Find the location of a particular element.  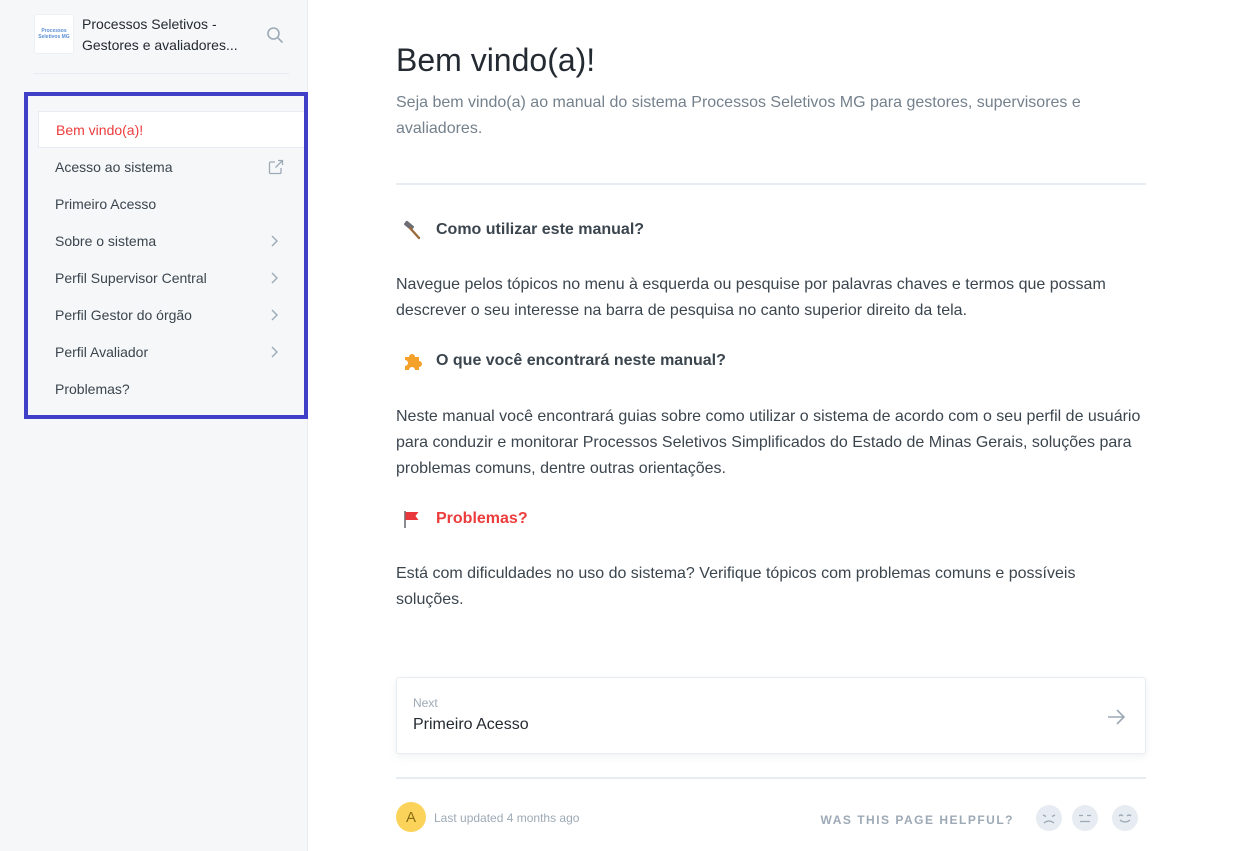

logo-text: Processos Seletivos MG is located at coordinates (53, 34).